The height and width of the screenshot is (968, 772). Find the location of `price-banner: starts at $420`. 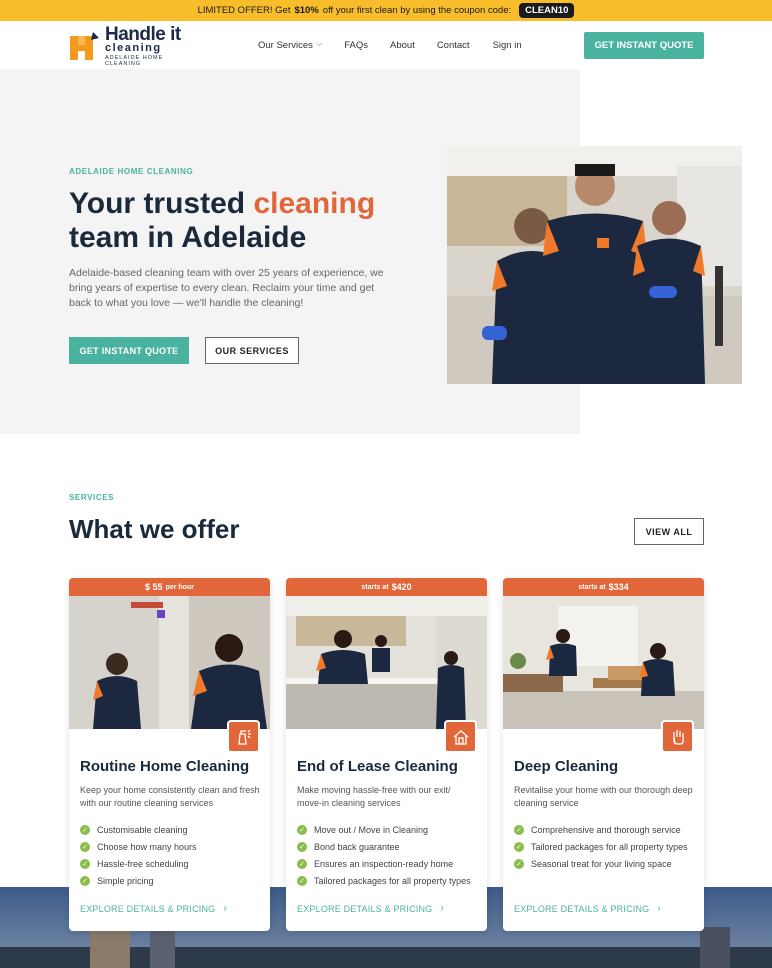

price-banner: starts at $420 is located at coordinates (386, 587).